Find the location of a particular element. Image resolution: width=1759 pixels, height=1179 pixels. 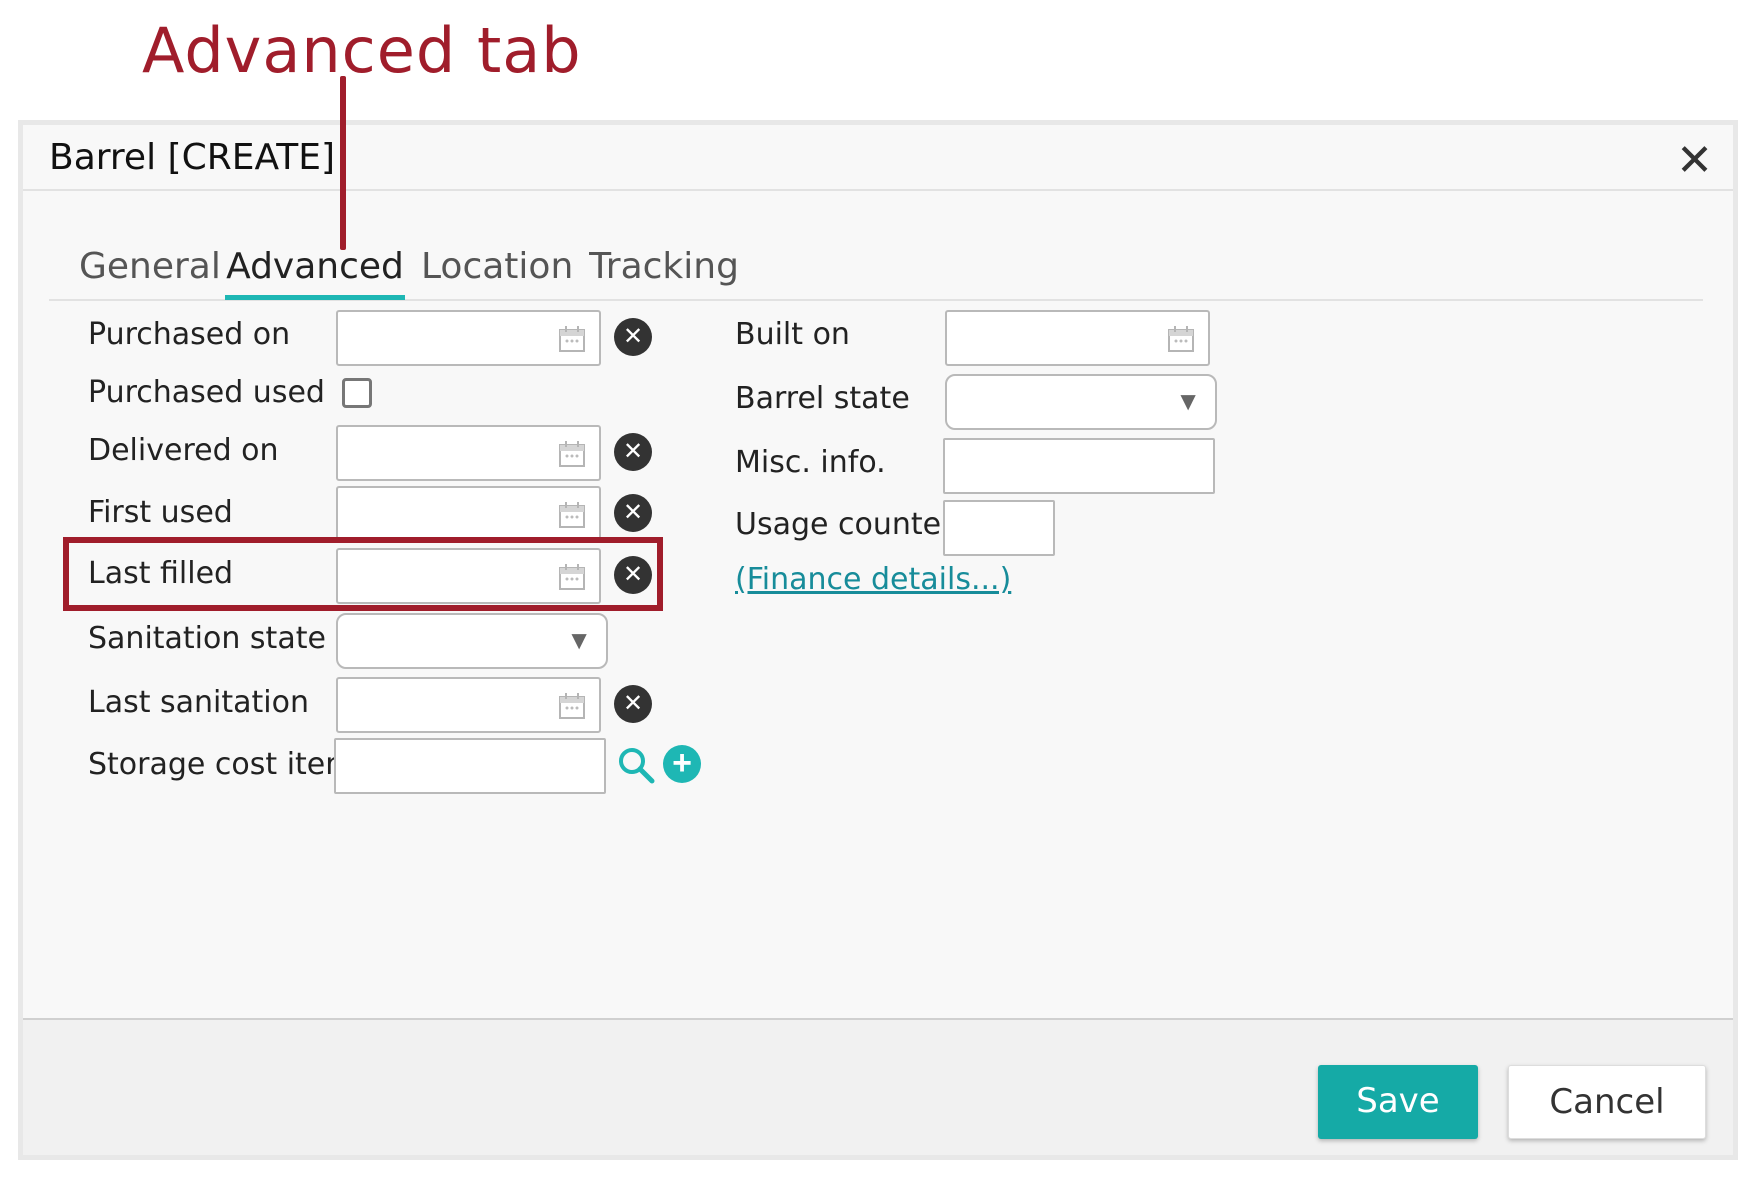

annotation-pointer-line is located at coordinates (343, 163).